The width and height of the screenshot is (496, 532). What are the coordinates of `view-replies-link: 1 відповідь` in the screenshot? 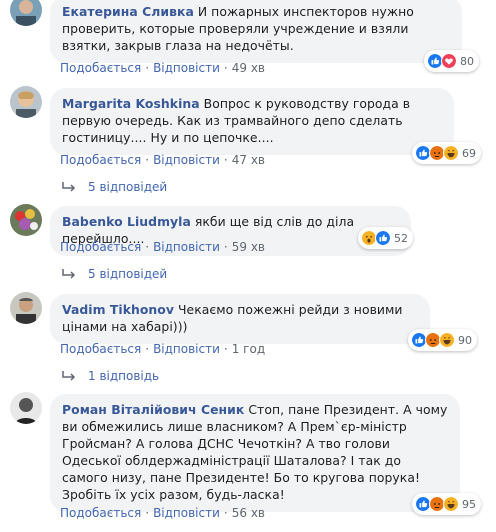 It's located at (110, 376).